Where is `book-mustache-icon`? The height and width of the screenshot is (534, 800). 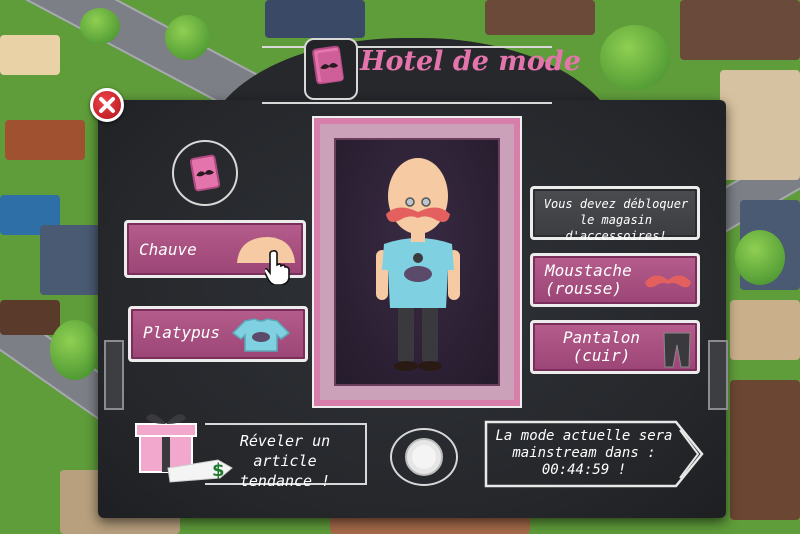 book-mustache-icon is located at coordinates (331, 69).